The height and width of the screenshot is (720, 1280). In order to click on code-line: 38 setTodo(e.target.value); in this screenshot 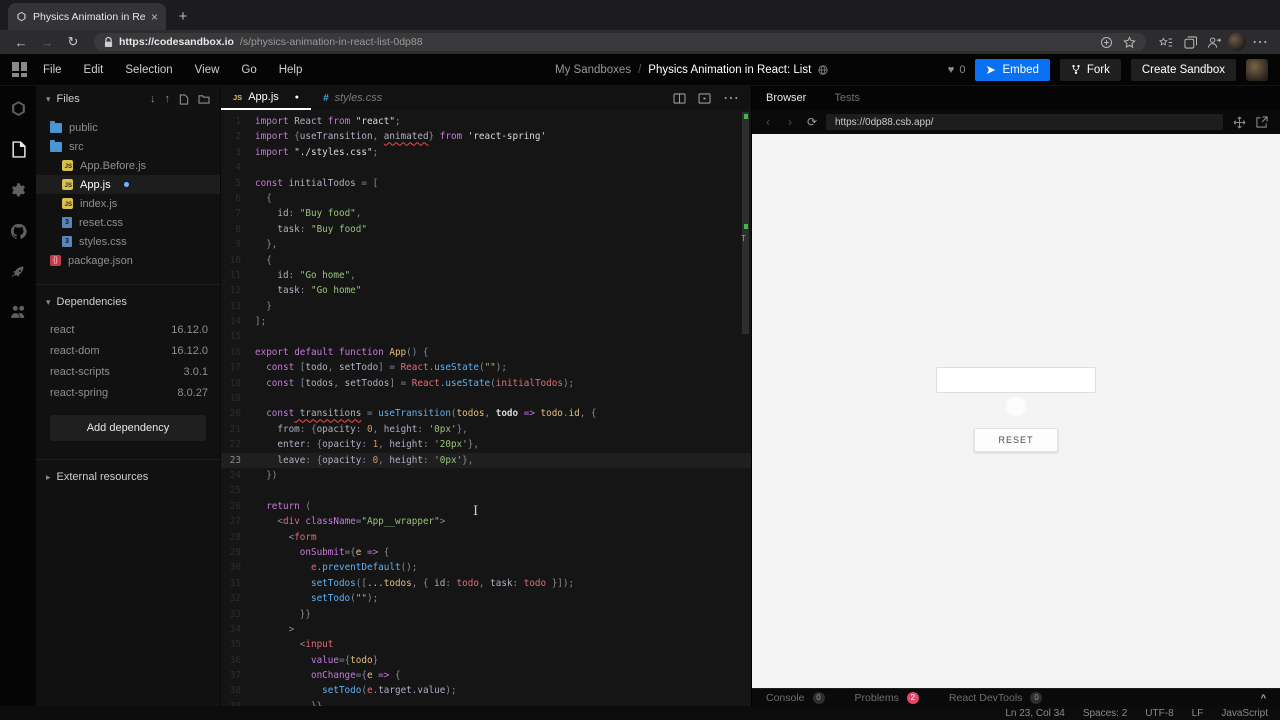, I will do `click(486, 690)`.